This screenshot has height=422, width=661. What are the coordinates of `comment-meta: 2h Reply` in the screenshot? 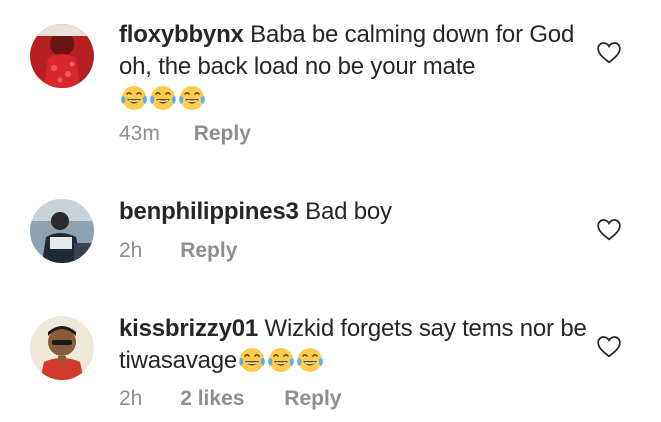 It's located at (178, 251).